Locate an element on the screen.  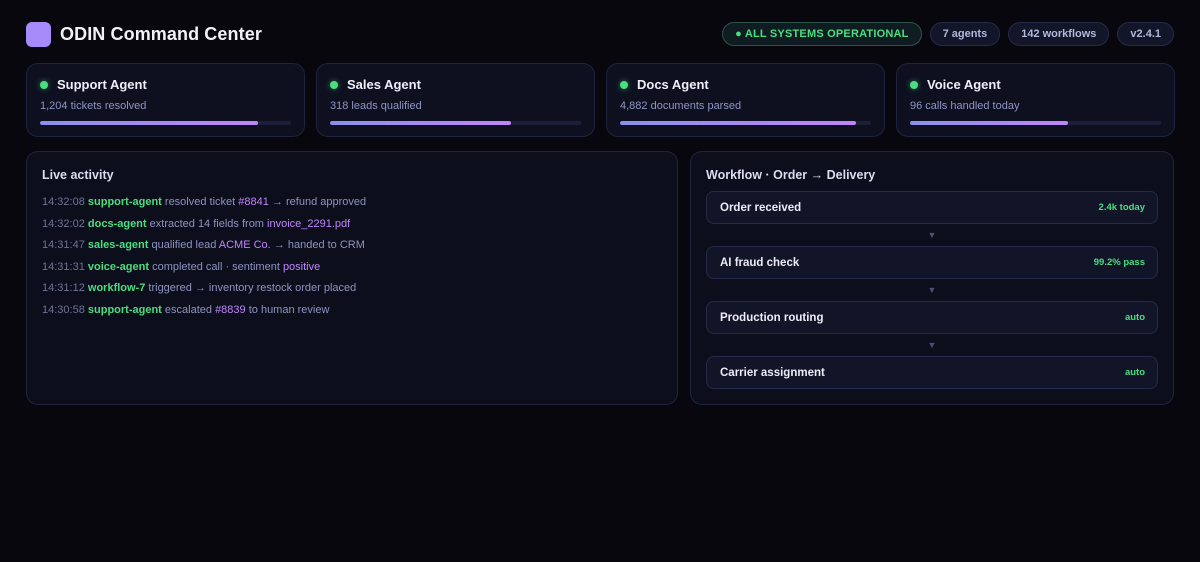
log-agent: docs-agent is located at coordinates (117, 224).